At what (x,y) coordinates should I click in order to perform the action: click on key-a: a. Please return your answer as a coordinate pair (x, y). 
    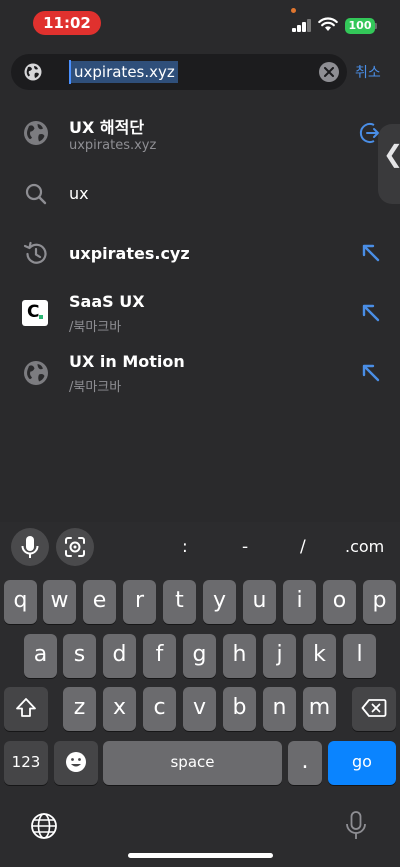
    Looking at the image, I should click on (40, 656).